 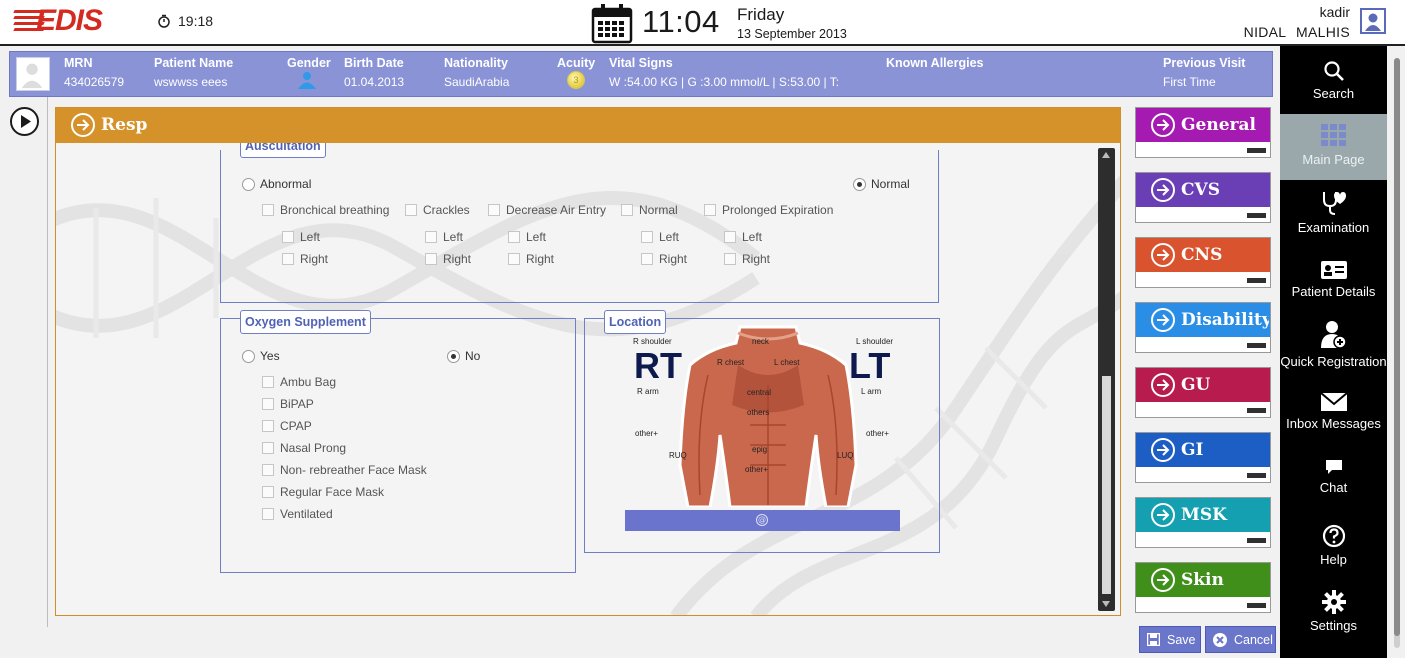 I want to click on nav-chat: Chat, so click(x=1333, y=477).